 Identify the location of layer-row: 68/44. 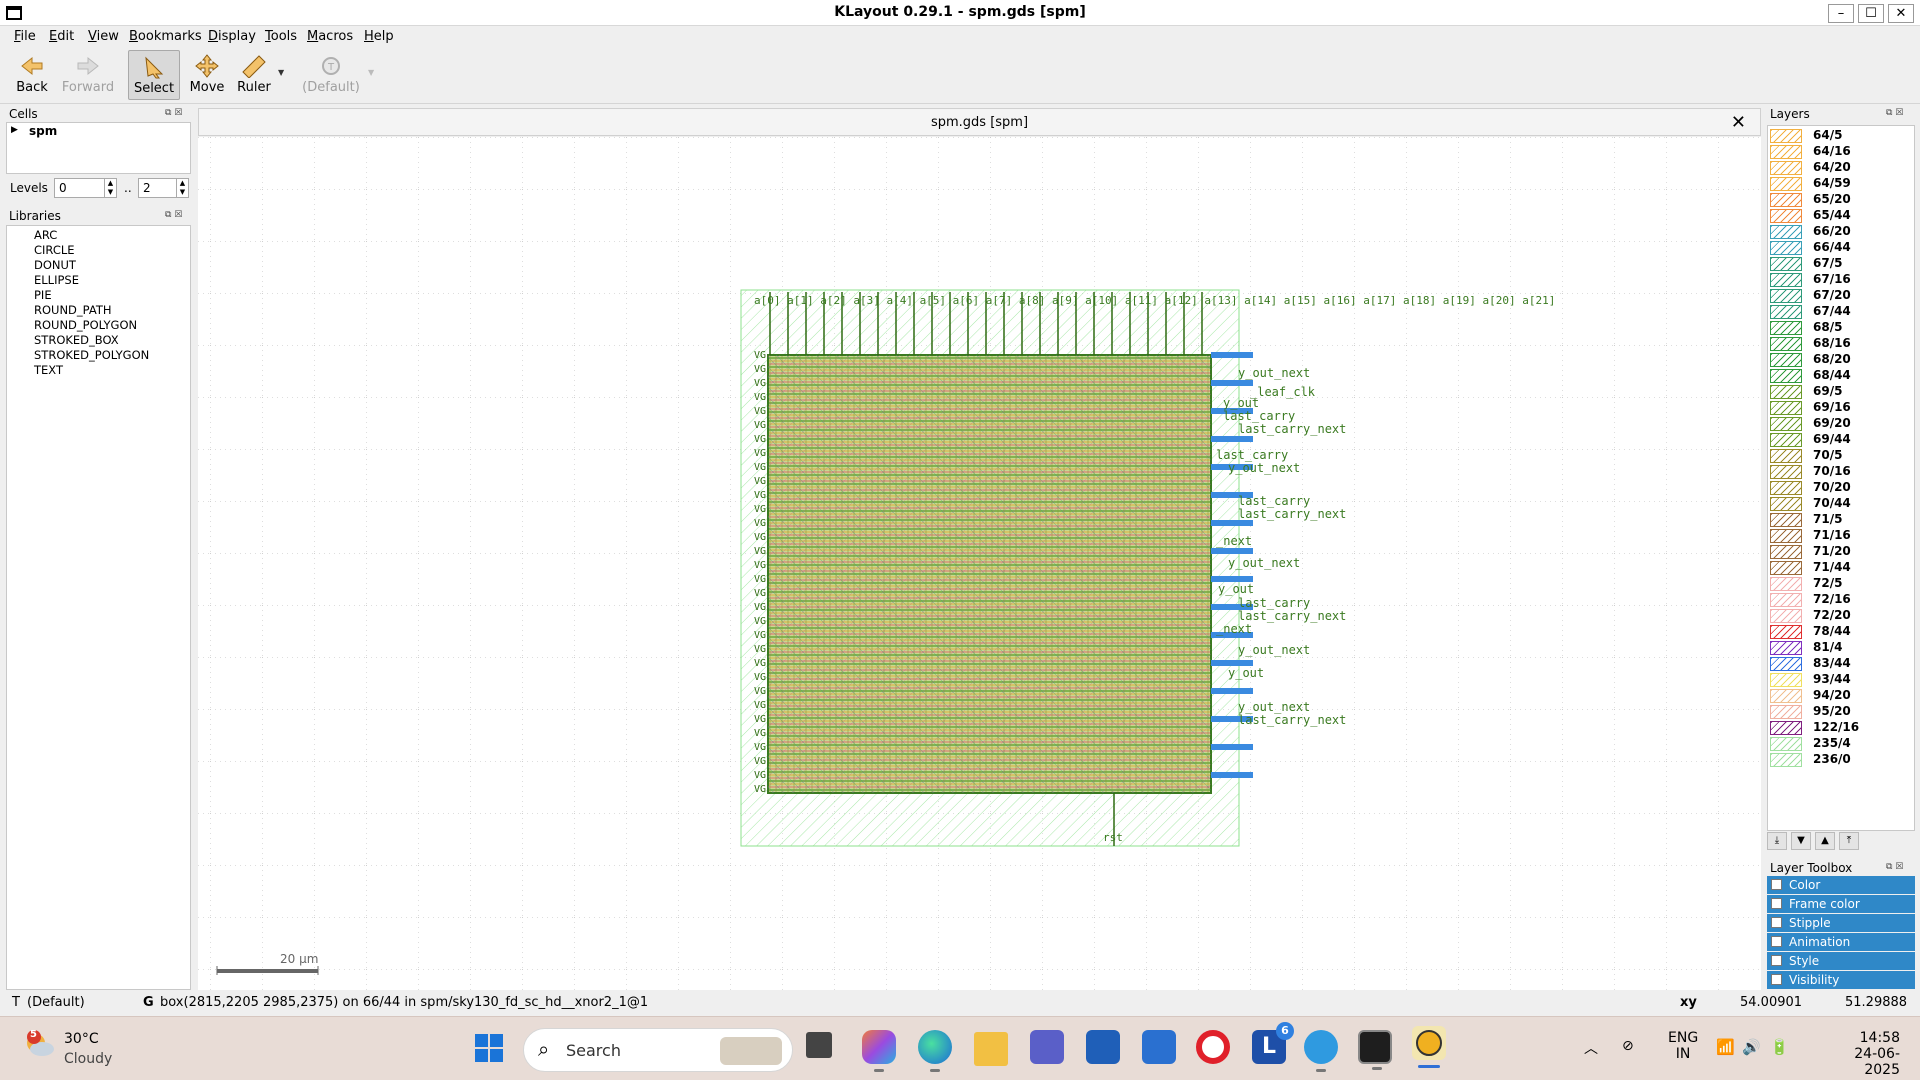
(1840, 376).